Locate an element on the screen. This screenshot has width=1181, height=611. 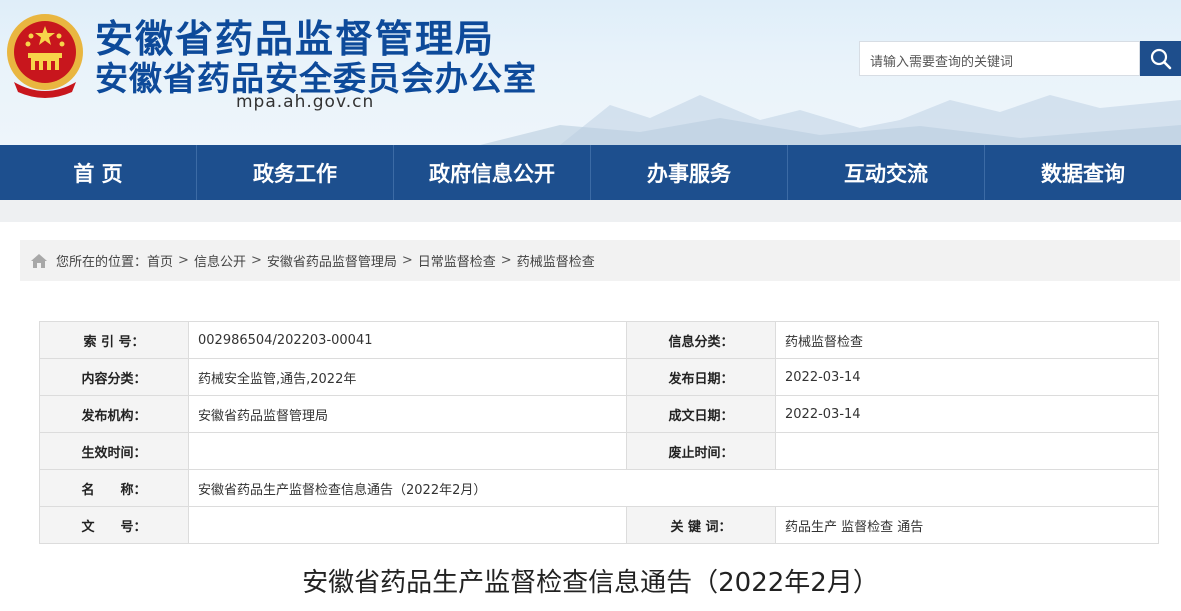
table-row: 生效时间： 废止时间： is located at coordinates (599, 451).